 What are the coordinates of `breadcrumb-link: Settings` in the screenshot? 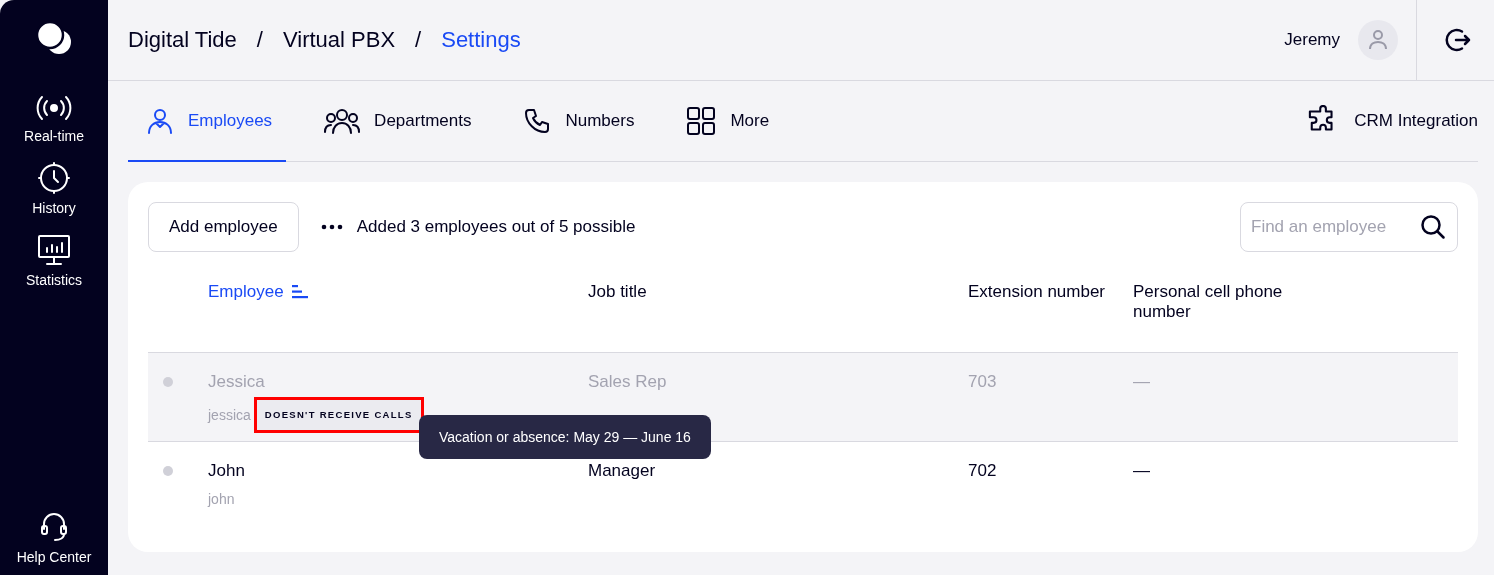 It's located at (481, 40).